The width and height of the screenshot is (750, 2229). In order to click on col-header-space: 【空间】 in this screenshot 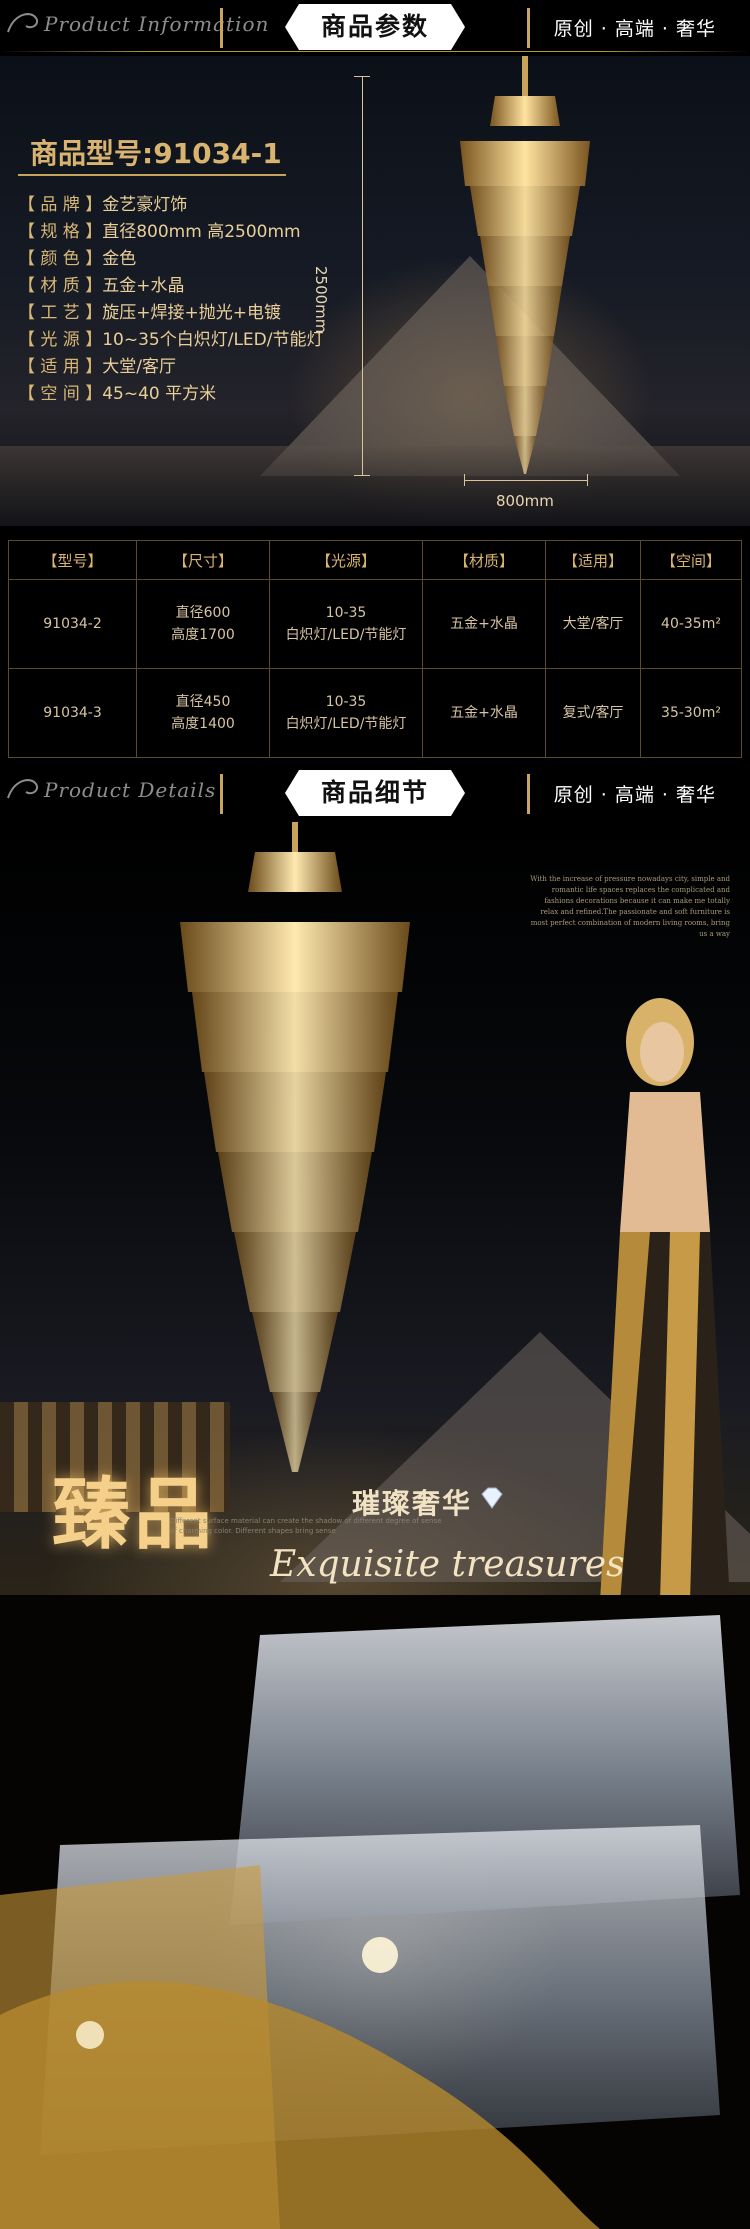, I will do `click(691, 560)`.